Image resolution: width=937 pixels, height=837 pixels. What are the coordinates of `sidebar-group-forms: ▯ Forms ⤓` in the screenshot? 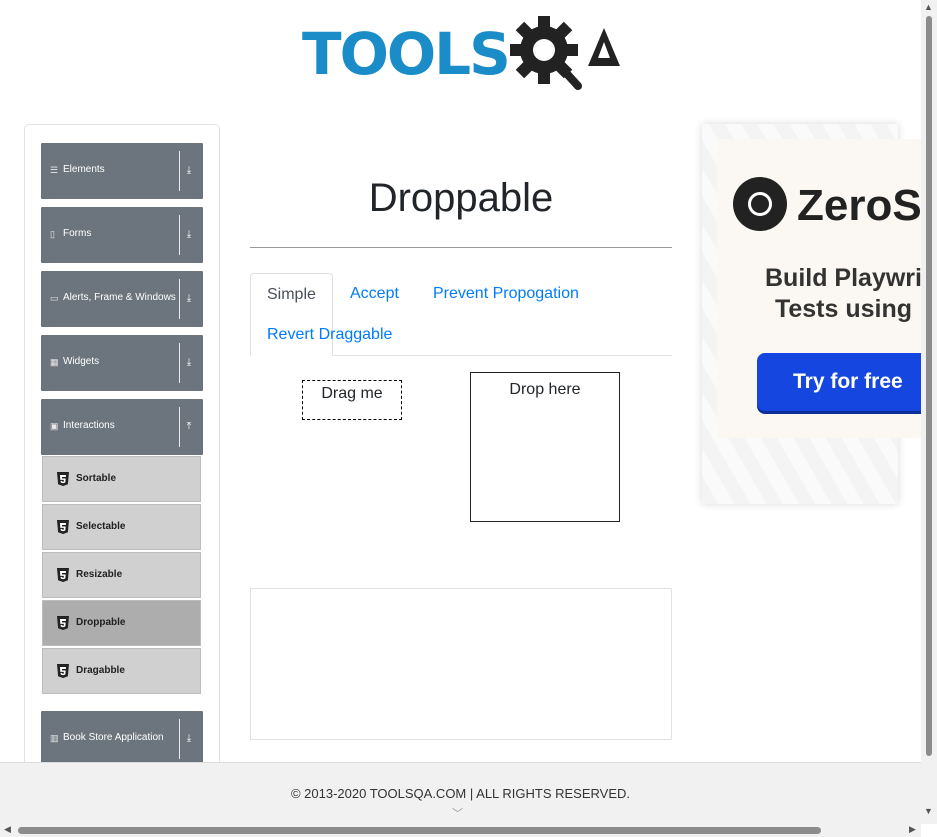 It's located at (122, 235).